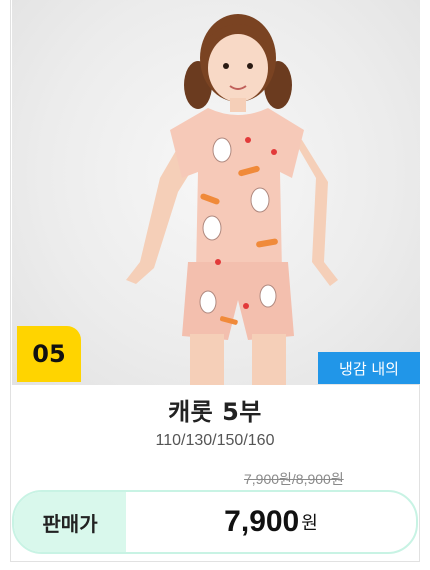 The width and height of the screenshot is (430, 570). I want to click on price-amount: 7,900, so click(262, 521).